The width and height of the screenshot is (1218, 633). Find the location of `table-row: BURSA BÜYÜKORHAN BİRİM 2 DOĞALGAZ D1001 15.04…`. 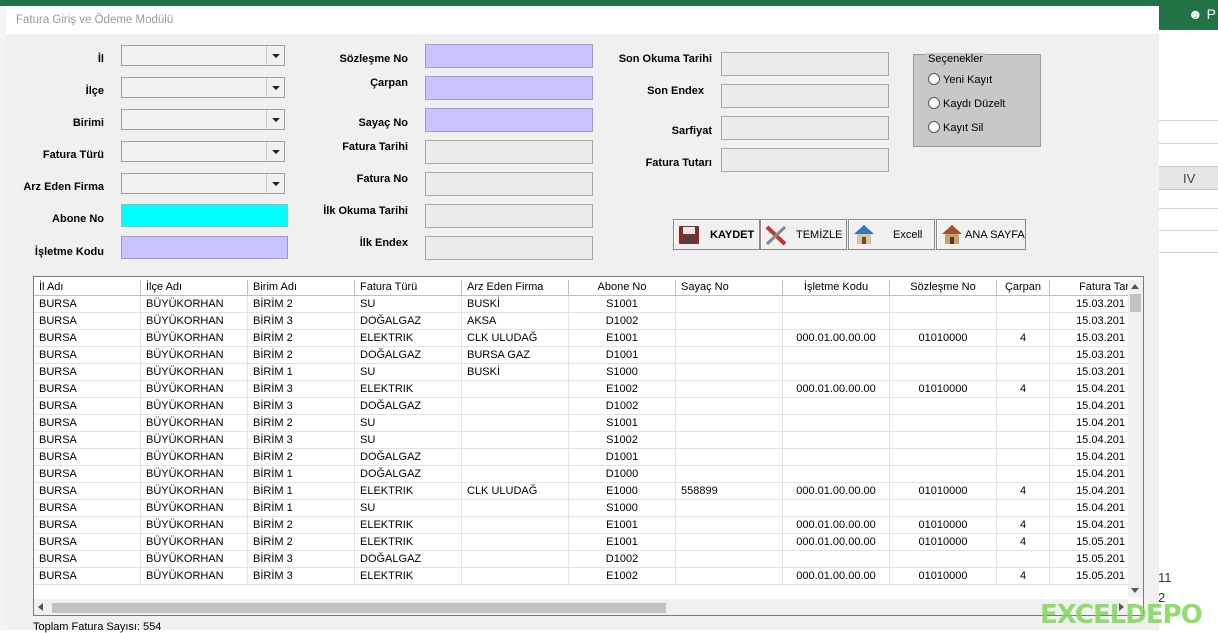

table-row: BURSA BÜYÜKORHAN BİRİM 2 DOĞALGAZ D1001 15.04… is located at coordinates (582, 457).